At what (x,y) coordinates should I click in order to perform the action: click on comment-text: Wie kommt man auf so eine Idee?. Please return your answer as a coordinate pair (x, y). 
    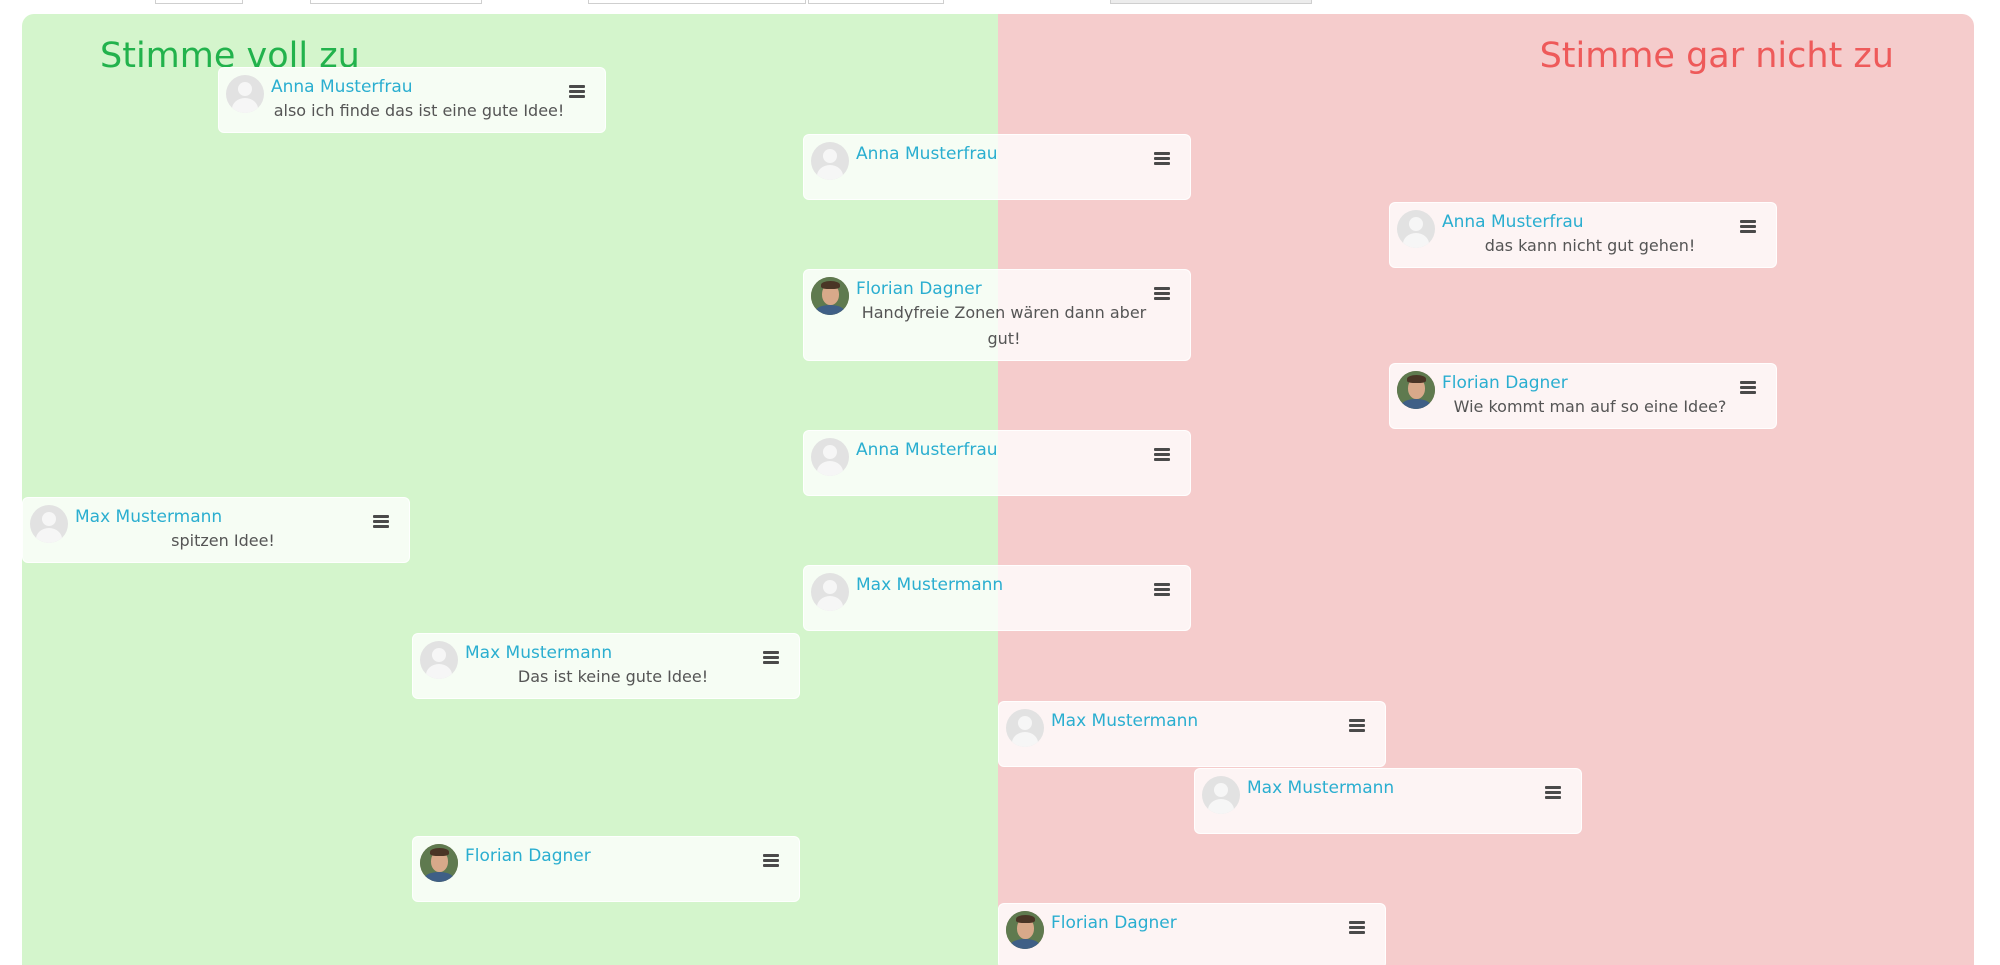
    Looking at the image, I should click on (1590, 406).